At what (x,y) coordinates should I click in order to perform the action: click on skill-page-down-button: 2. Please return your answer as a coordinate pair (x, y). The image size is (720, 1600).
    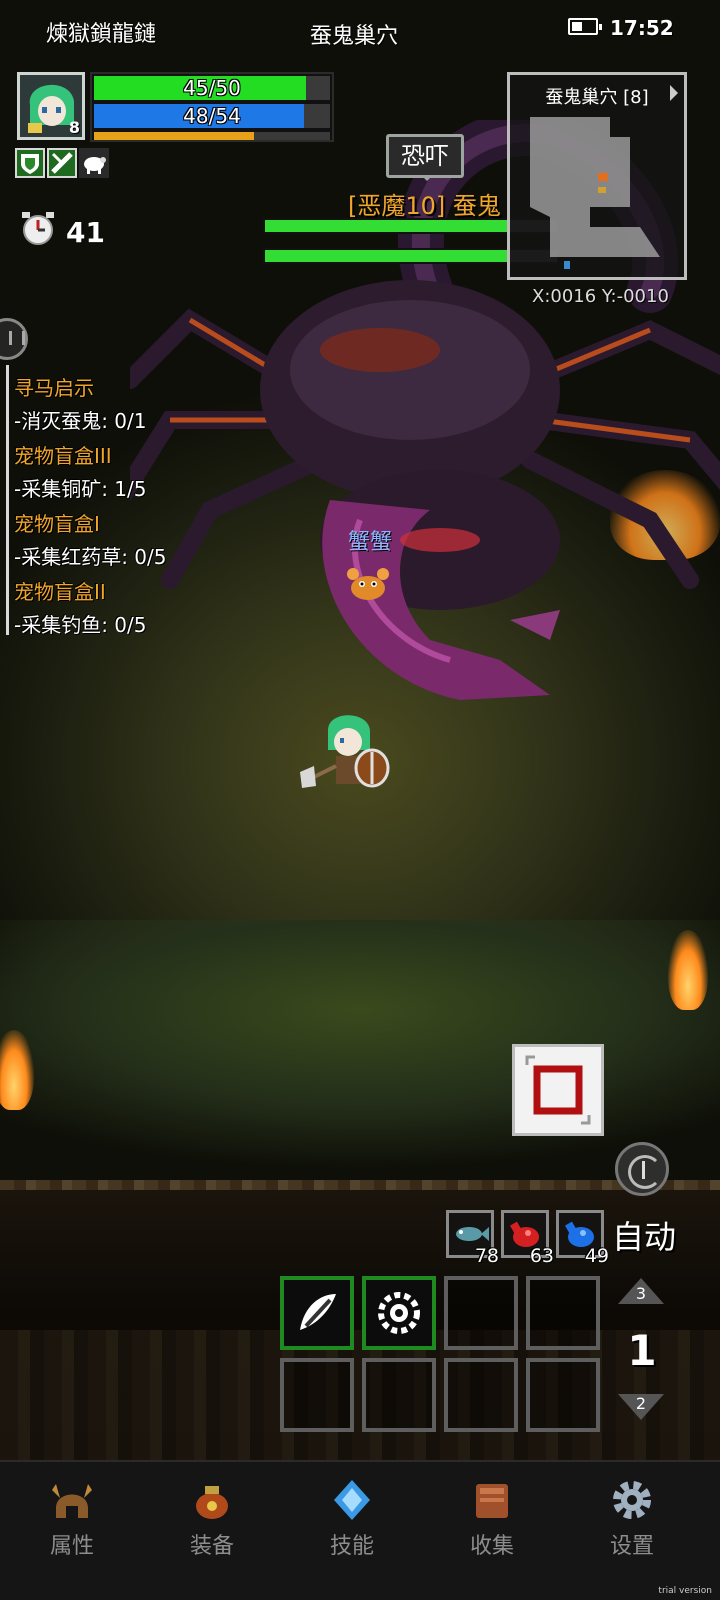
    Looking at the image, I should click on (641, 1409).